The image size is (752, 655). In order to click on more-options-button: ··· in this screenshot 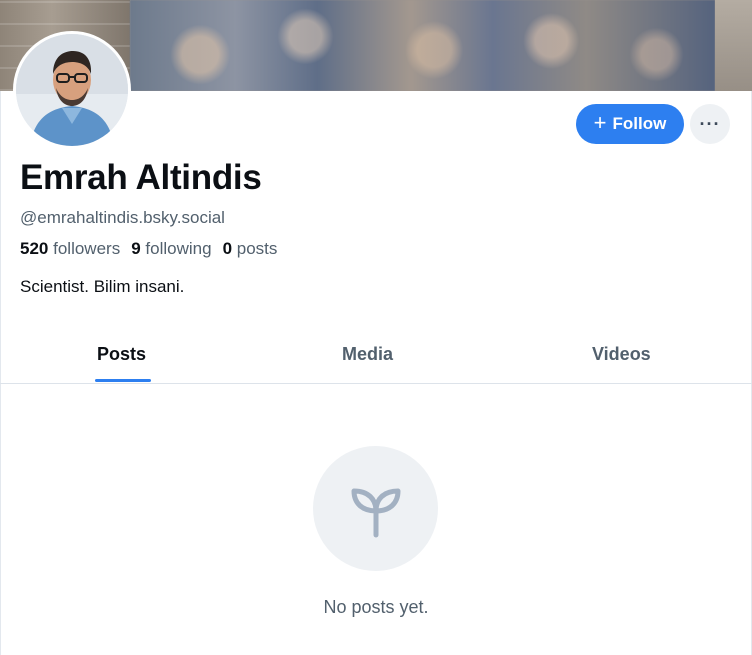, I will do `click(710, 124)`.